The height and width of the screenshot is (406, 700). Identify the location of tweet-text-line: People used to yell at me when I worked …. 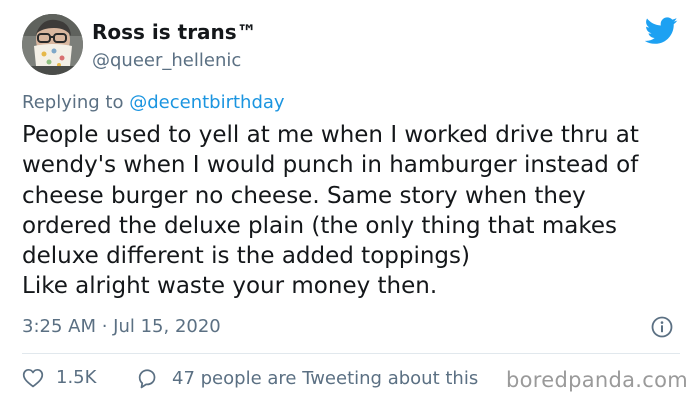
(330, 135).